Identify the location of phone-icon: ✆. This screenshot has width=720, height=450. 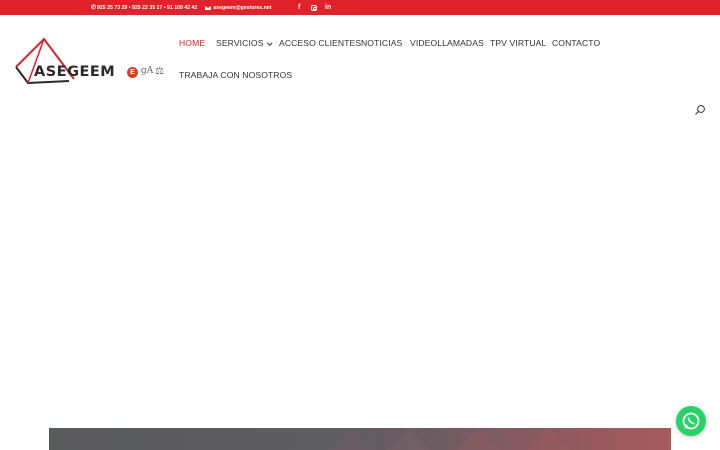
(94, 8).